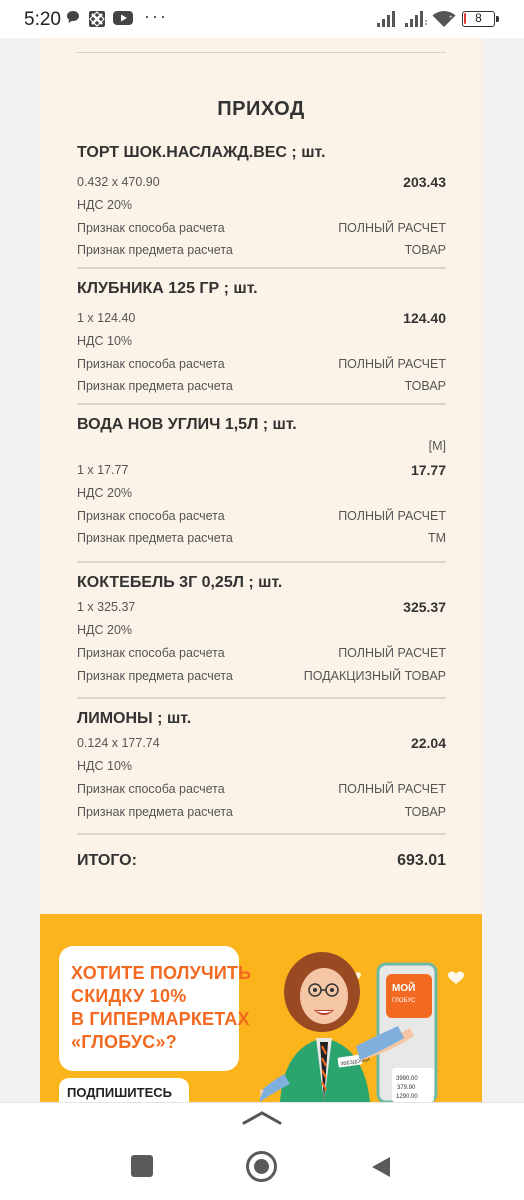 The height and width of the screenshot is (1200, 524). What do you see at coordinates (421, 860) in the screenshot?
I see `total-value: 693.01` at bounding box center [421, 860].